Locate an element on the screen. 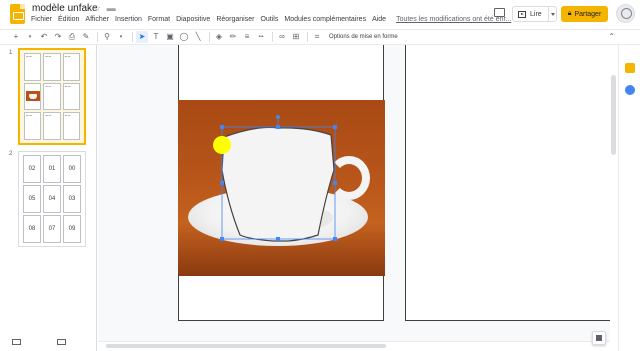 The height and width of the screenshot is (351, 640). share-button: 🔒︎ Partager is located at coordinates (584, 14).